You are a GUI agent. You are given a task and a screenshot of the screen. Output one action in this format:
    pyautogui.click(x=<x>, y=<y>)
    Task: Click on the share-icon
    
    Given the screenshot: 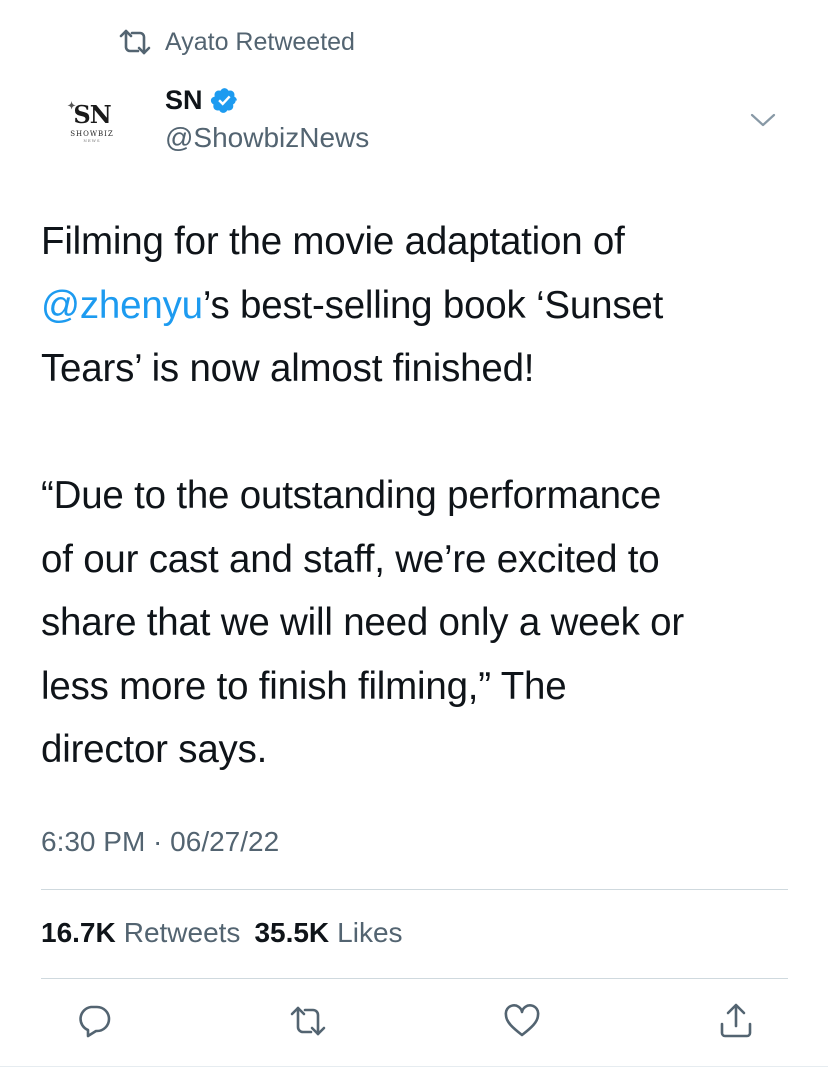 What is the action you would take?
    pyautogui.click(x=736, y=1023)
    